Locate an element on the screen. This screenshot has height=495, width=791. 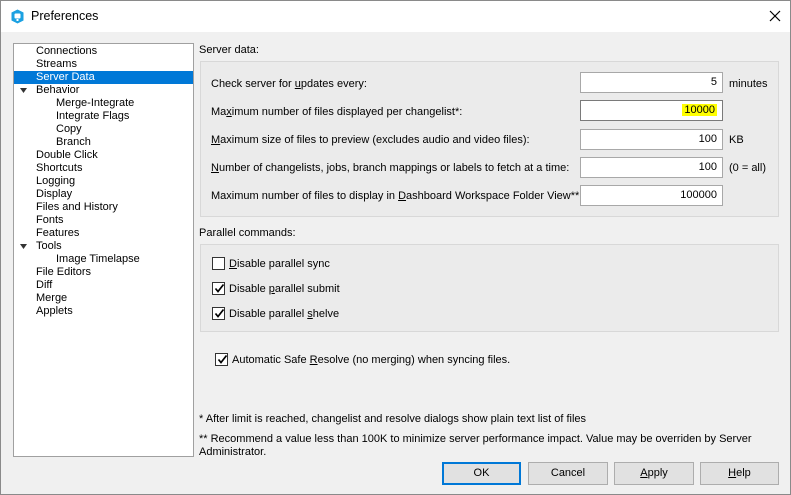
window-title: Preferences is located at coordinates (65, 16).